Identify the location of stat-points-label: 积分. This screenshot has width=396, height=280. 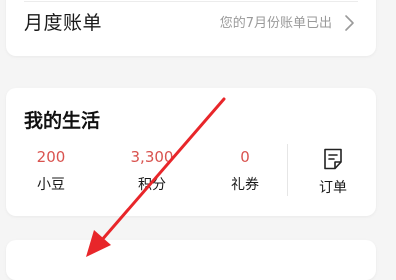
(152, 185).